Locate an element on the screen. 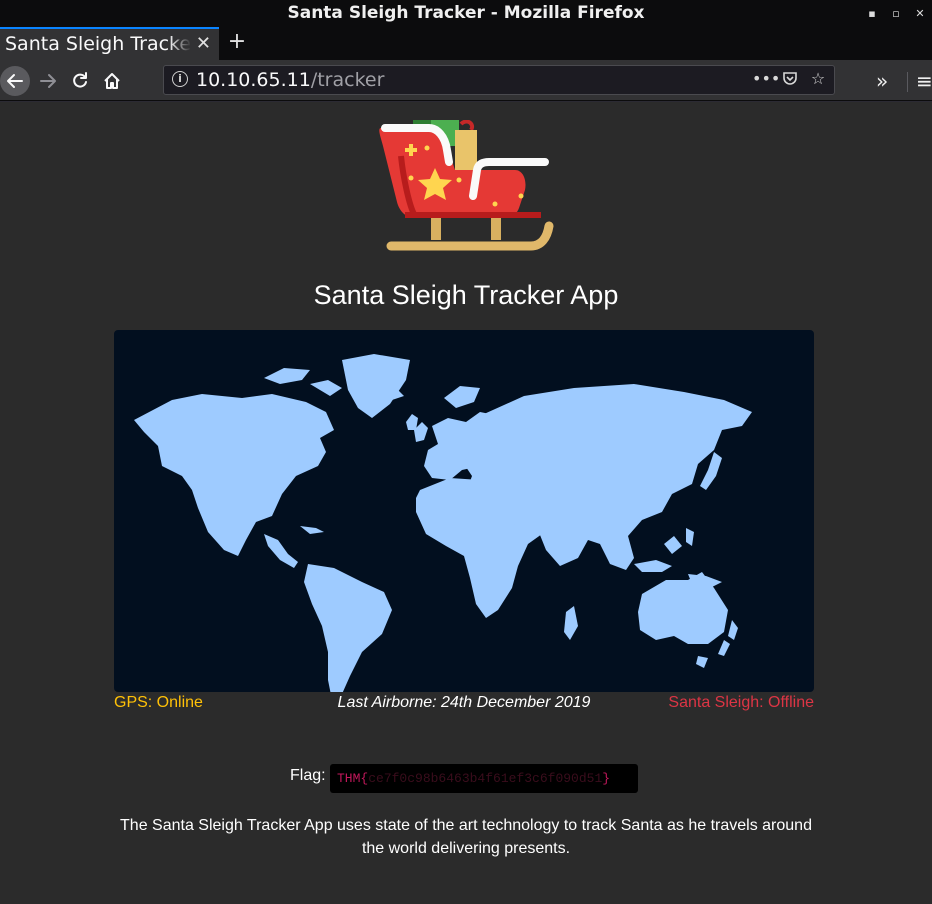  tab-label: Santa Sleigh Tracker is located at coordinates (98, 44).